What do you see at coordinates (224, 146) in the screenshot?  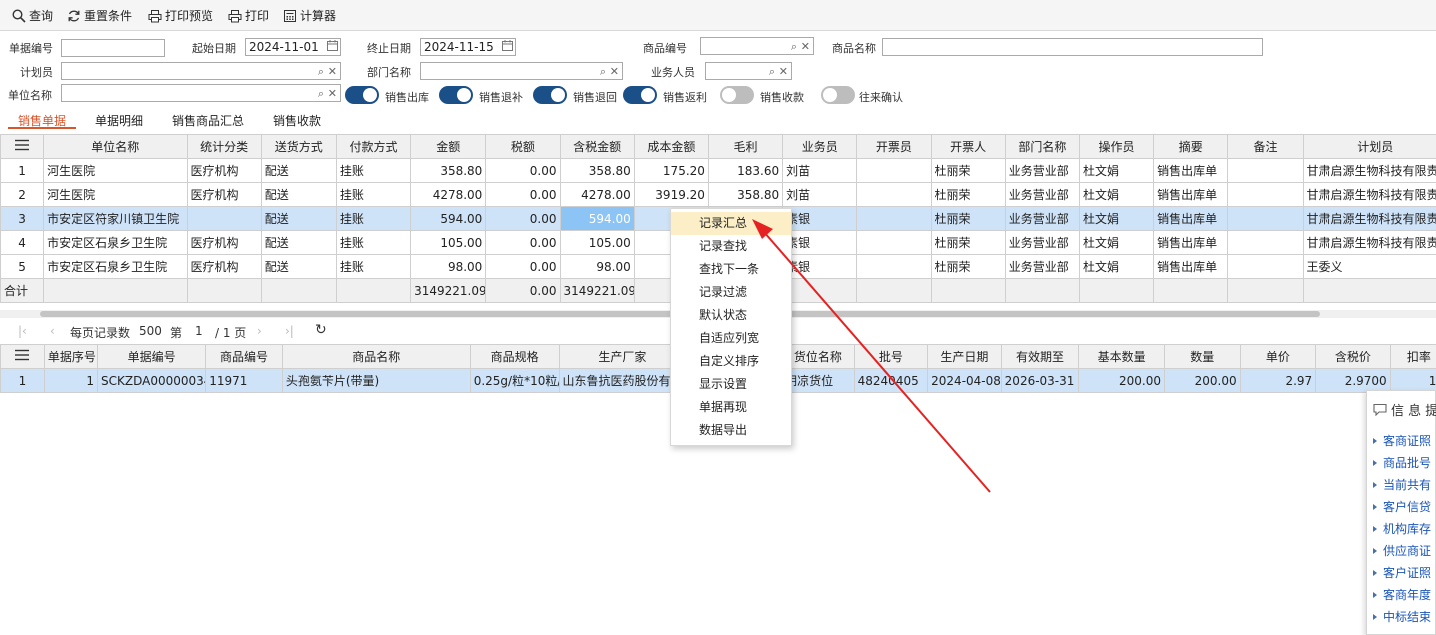 I see `column-header: 统计分类` at bounding box center [224, 146].